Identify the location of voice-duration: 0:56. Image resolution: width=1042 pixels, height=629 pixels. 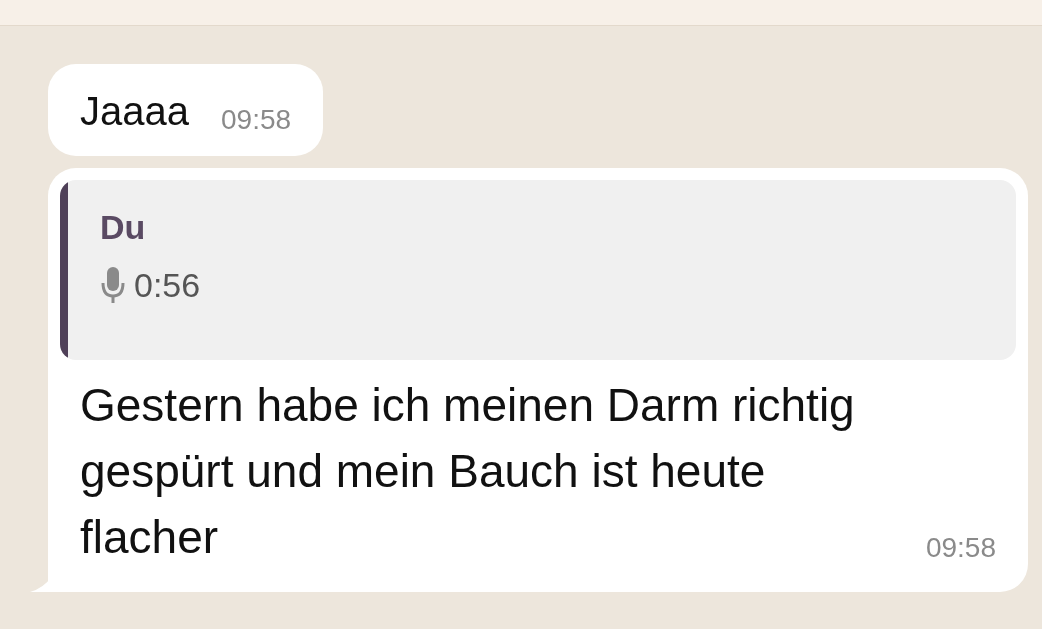
(167, 285).